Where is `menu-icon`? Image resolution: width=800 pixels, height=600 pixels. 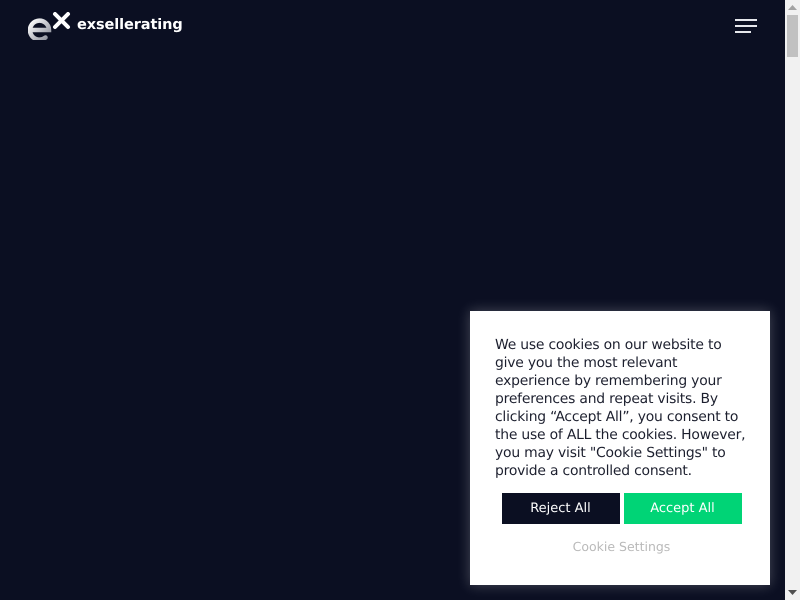 menu-icon is located at coordinates (746, 26).